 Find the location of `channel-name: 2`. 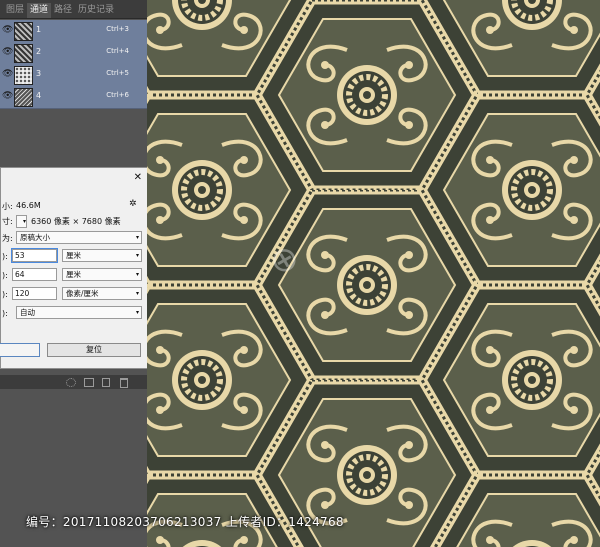

channel-name: 2 is located at coordinates (39, 51).